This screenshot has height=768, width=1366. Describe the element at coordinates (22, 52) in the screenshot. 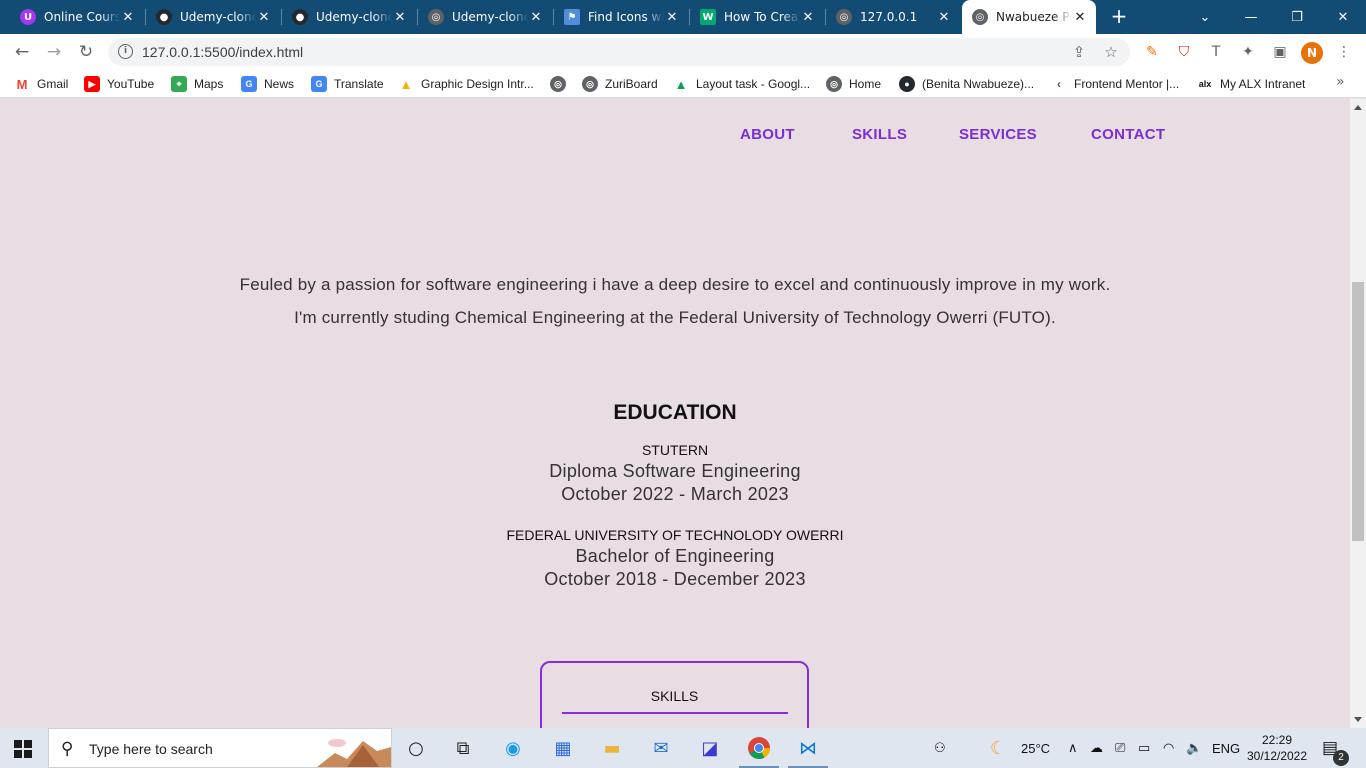

I see `back-button: ←` at that location.